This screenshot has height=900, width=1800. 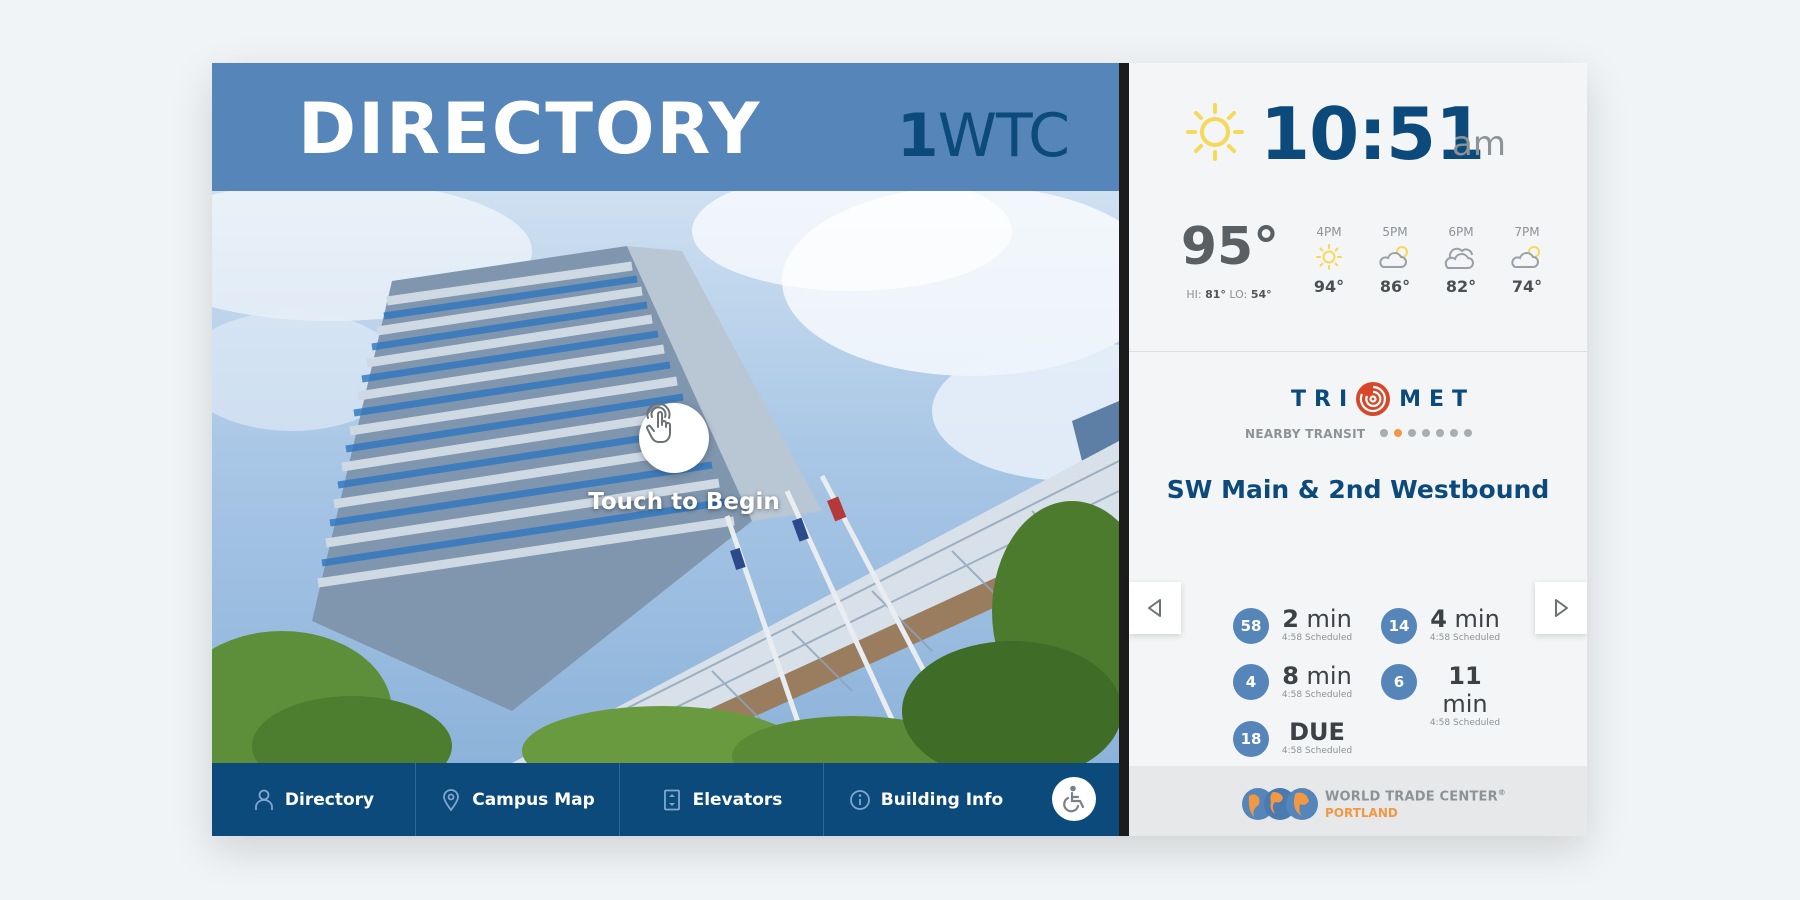 What do you see at coordinates (264, 800) in the screenshot?
I see `person-icon` at bounding box center [264, 800].